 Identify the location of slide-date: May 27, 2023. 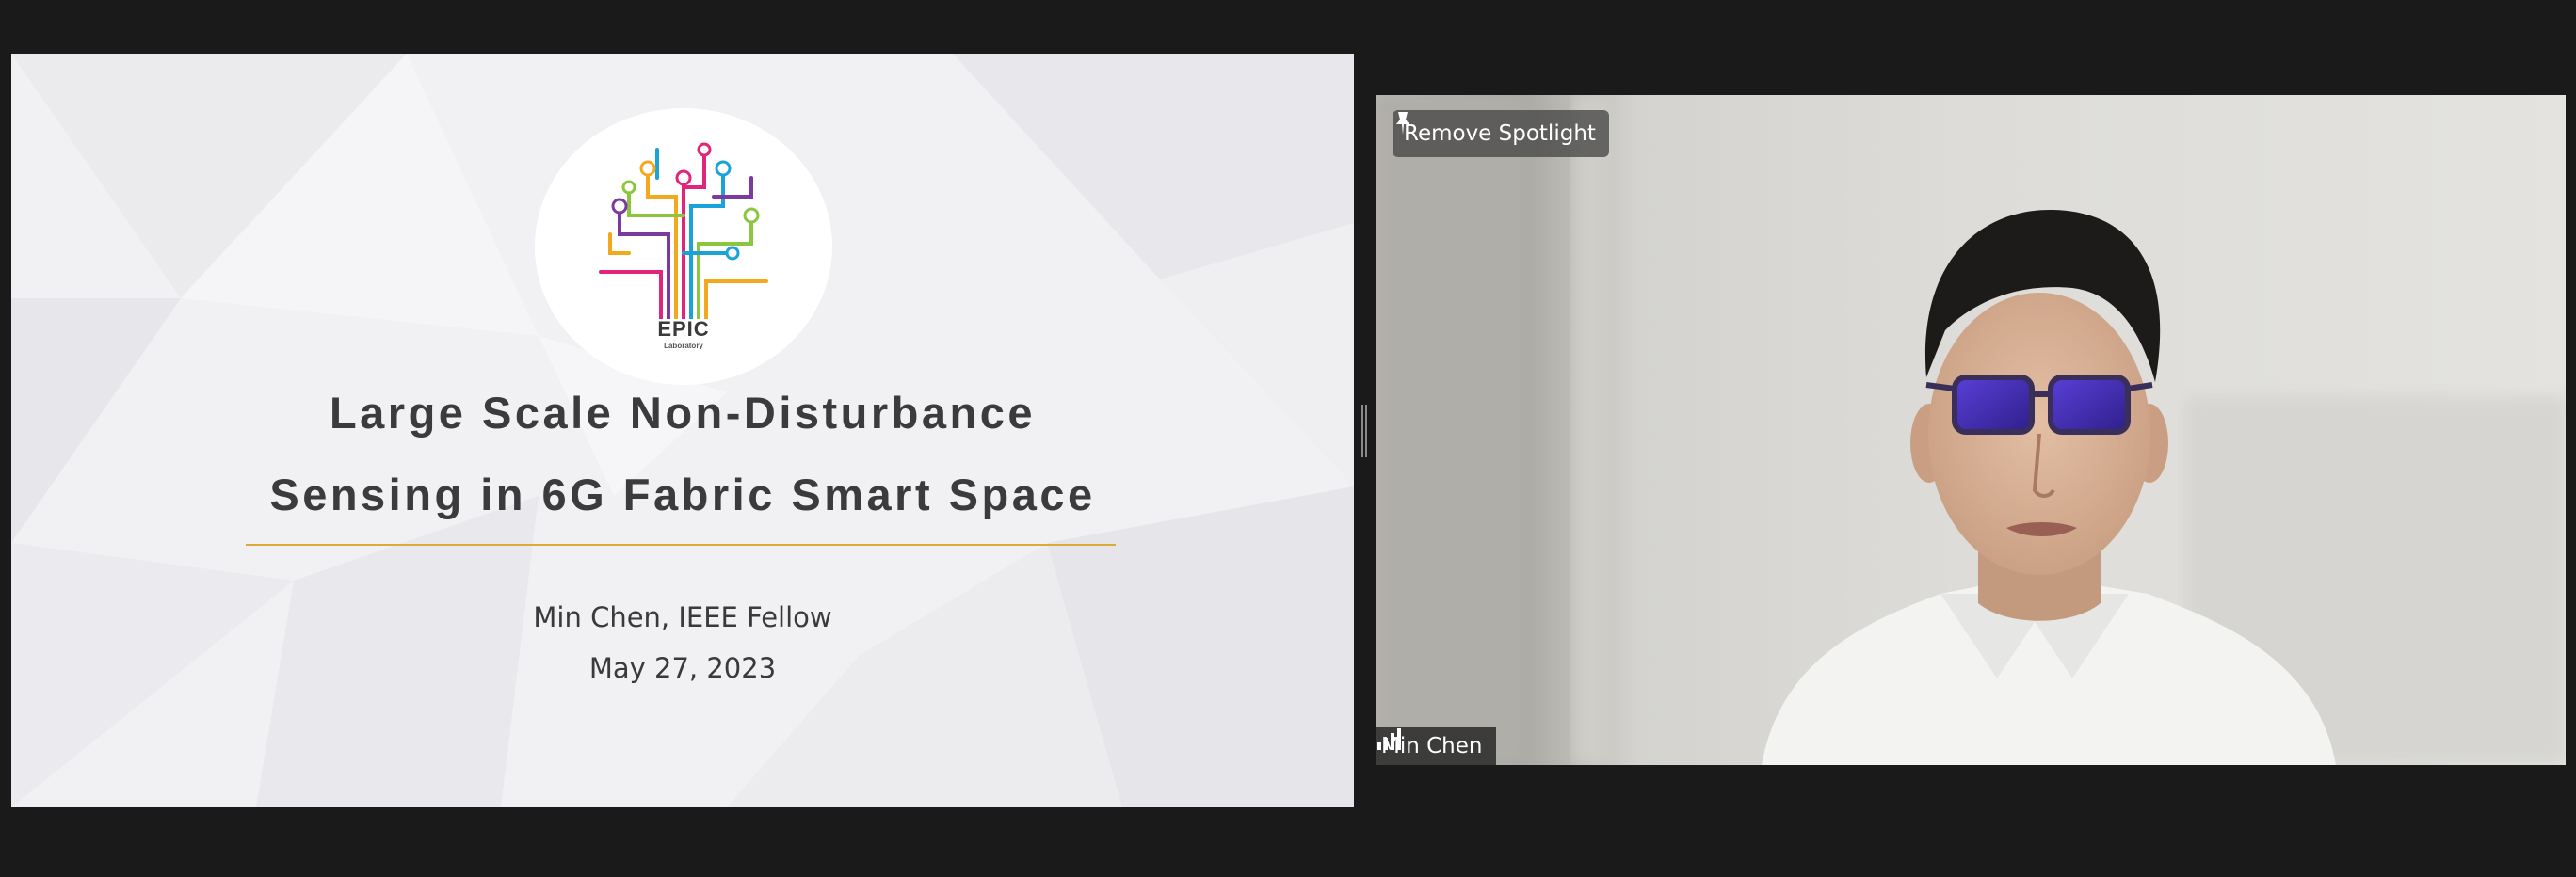
(682, 668).